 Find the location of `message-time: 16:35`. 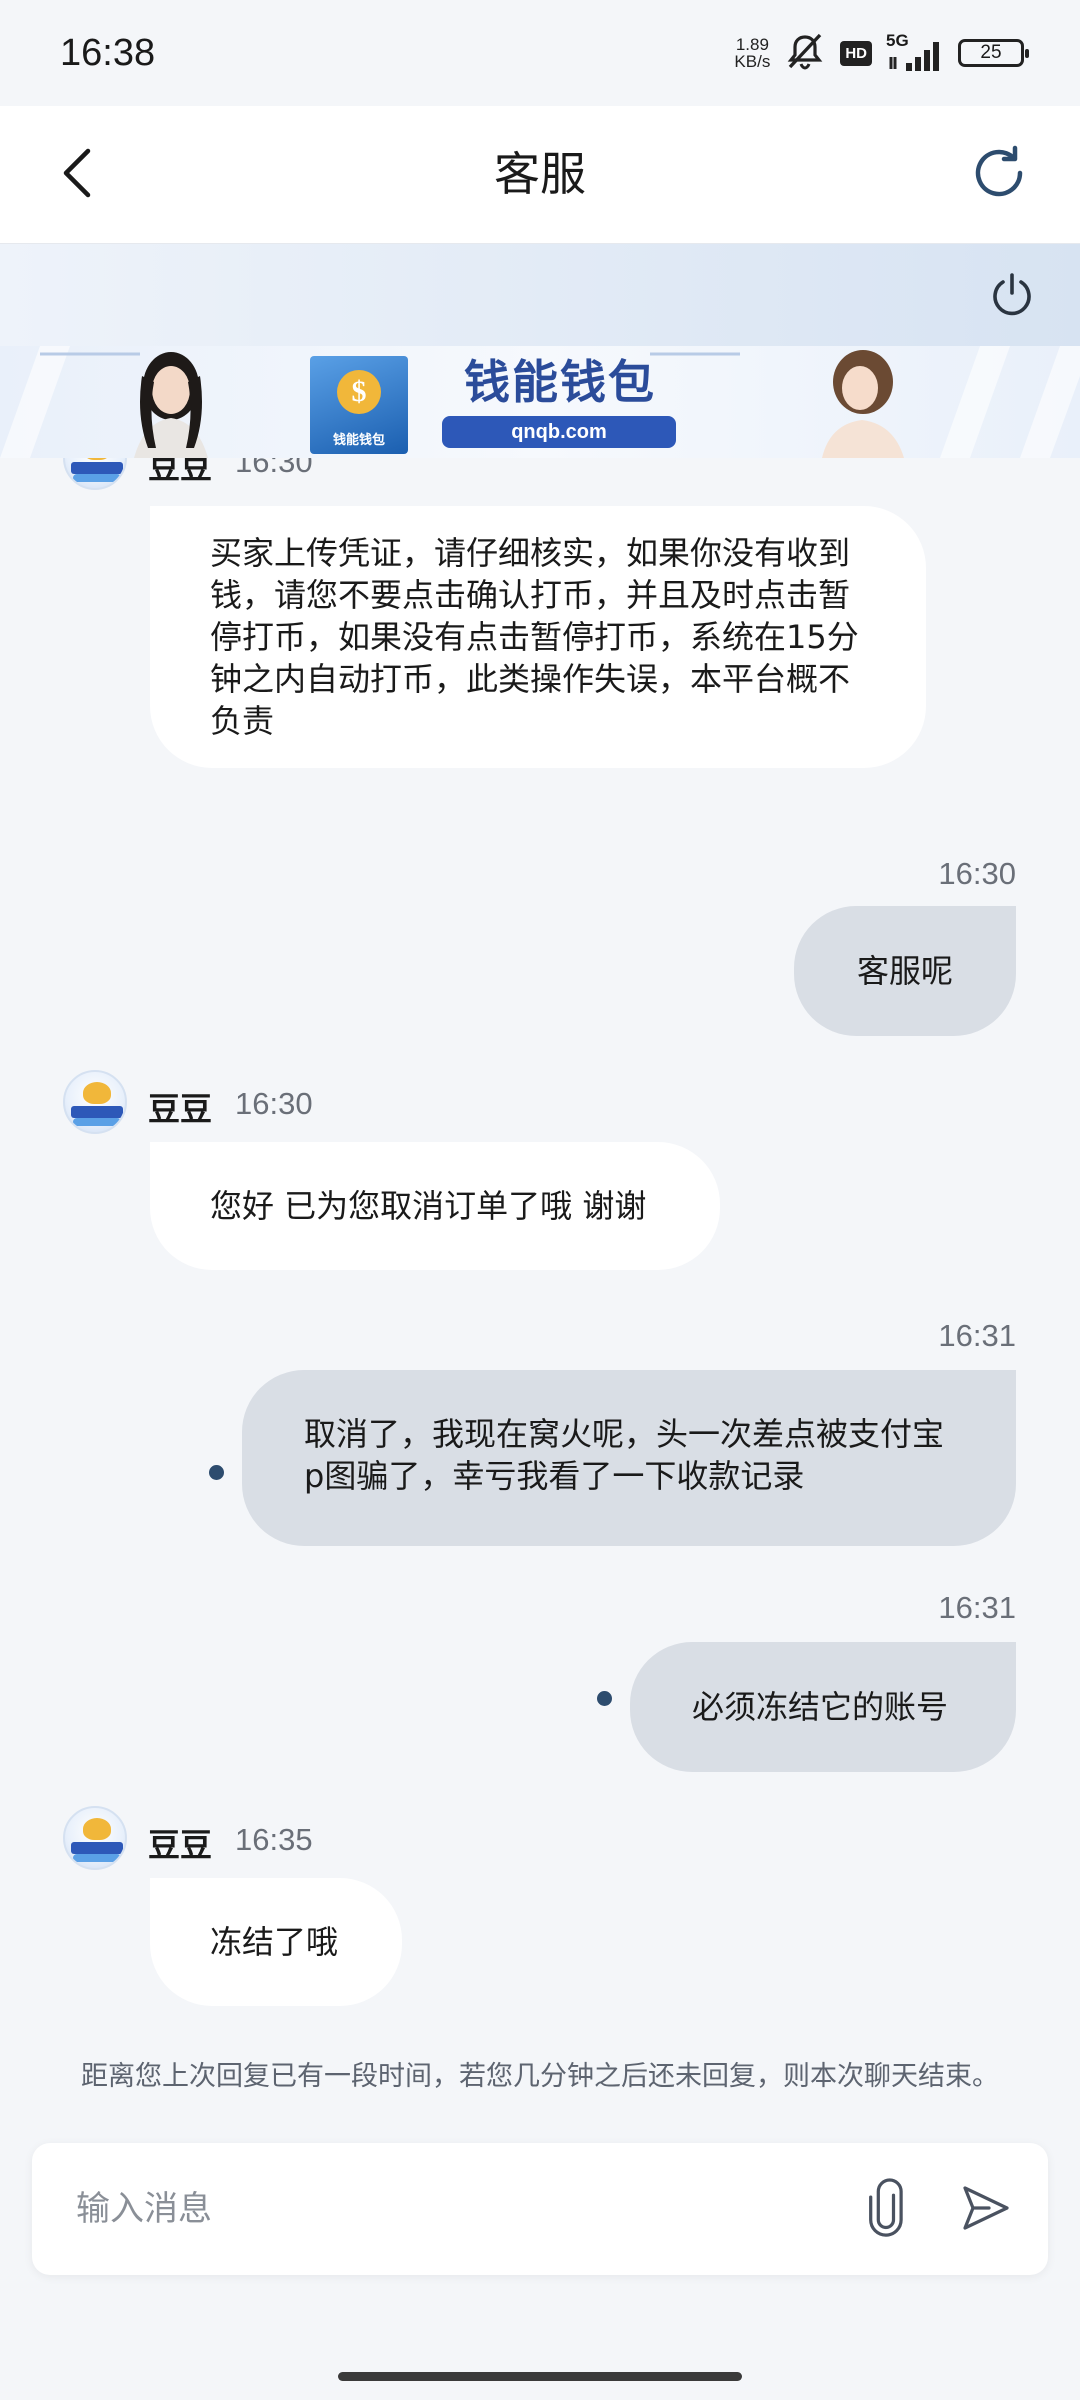

message-time: 16:35 is located at coordinates (274, 1839).